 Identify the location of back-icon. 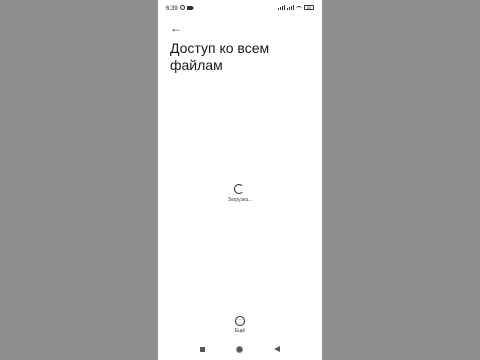
(277, 349).